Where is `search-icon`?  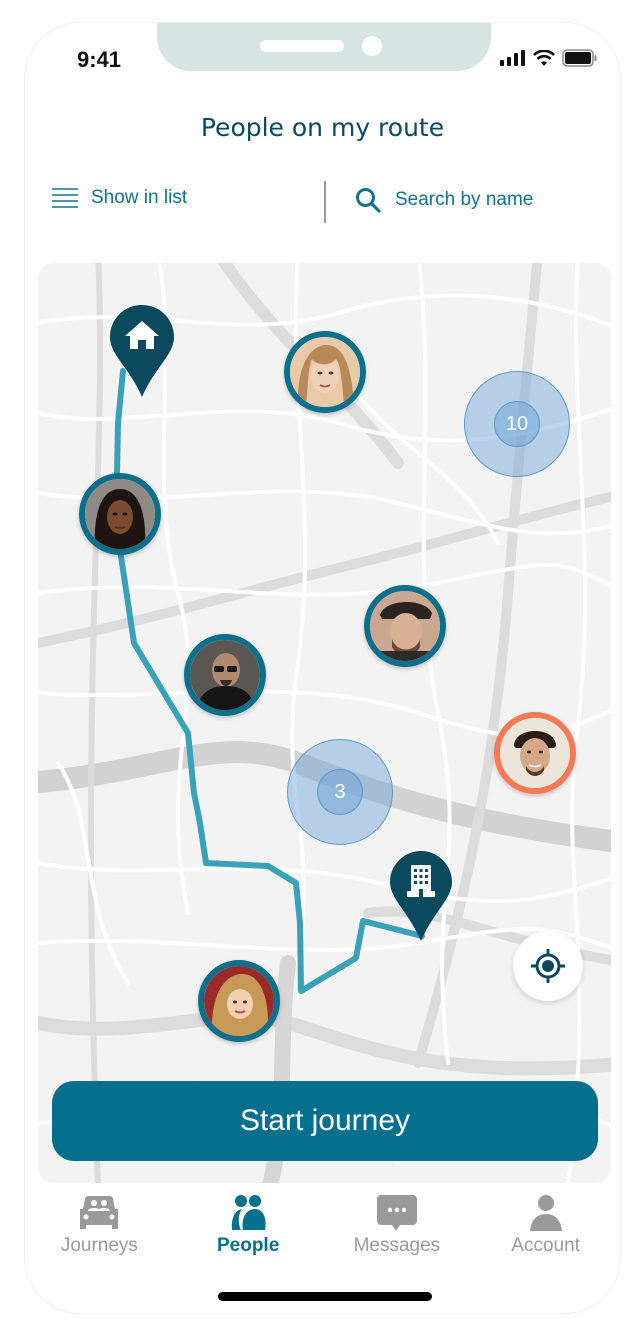 search-icon is located at coordinates (368, 200).